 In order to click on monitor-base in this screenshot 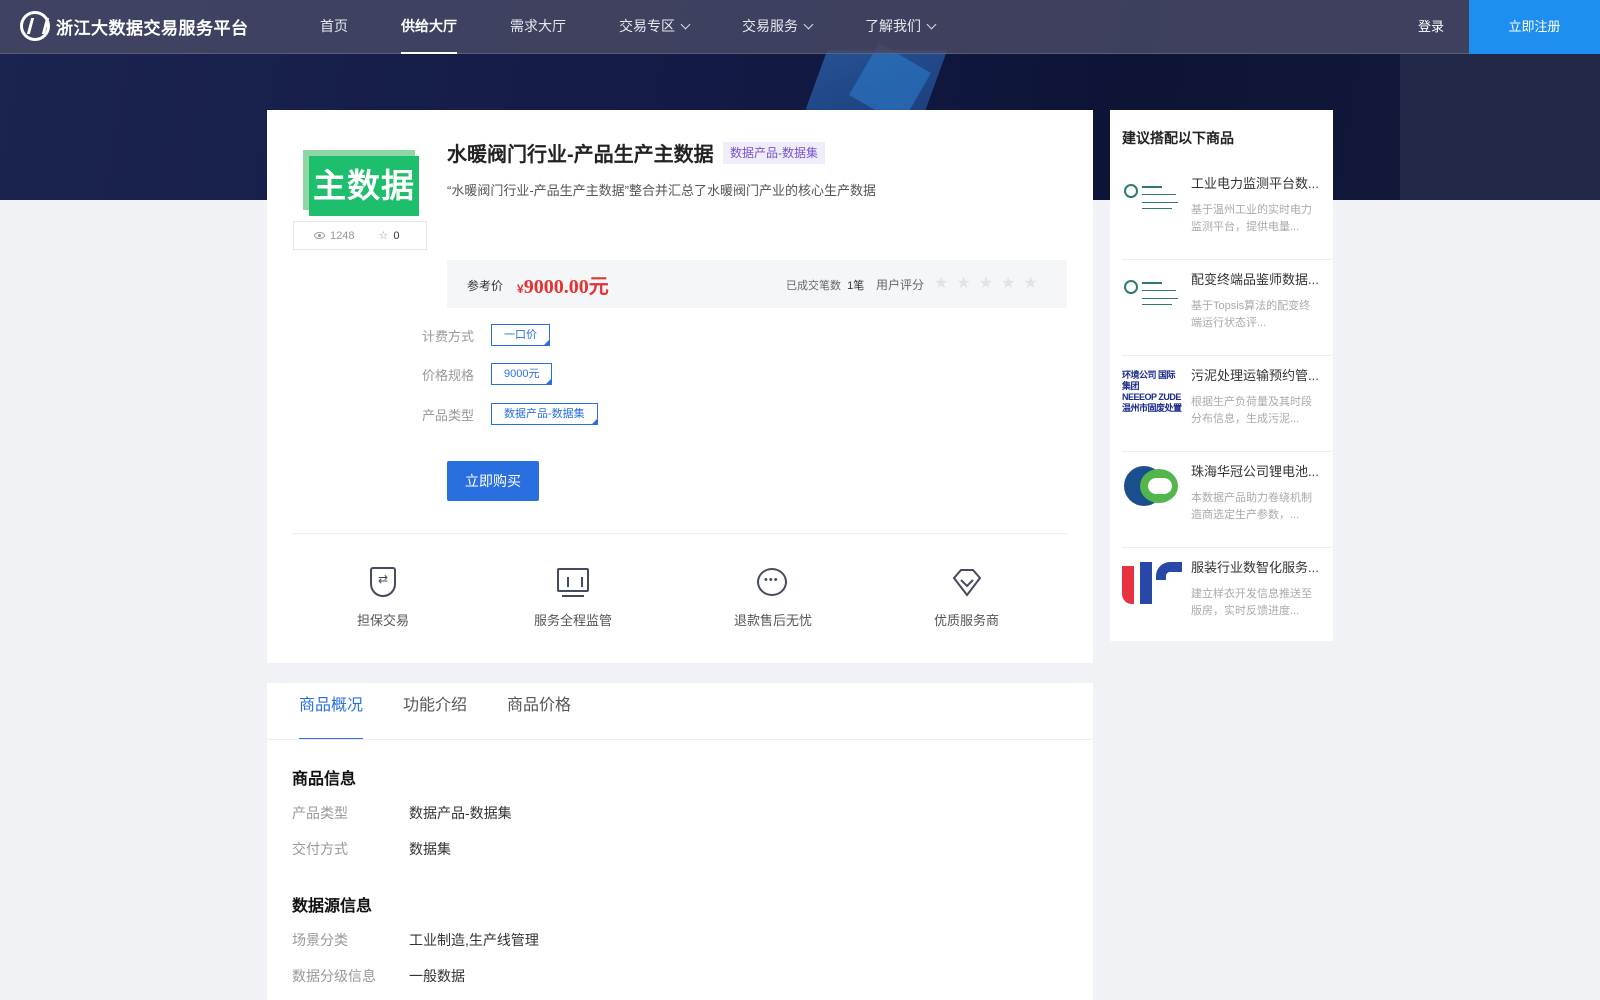, I will do `click(573, 596)`.